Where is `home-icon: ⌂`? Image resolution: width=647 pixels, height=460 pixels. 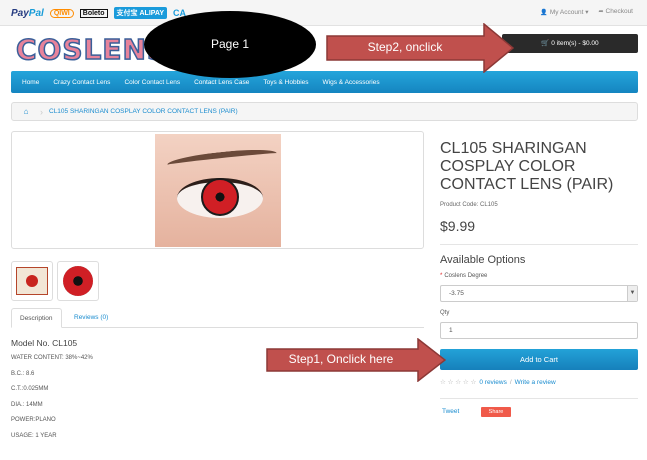 home-icon: ⌂ is located at coordinates (26, 111).